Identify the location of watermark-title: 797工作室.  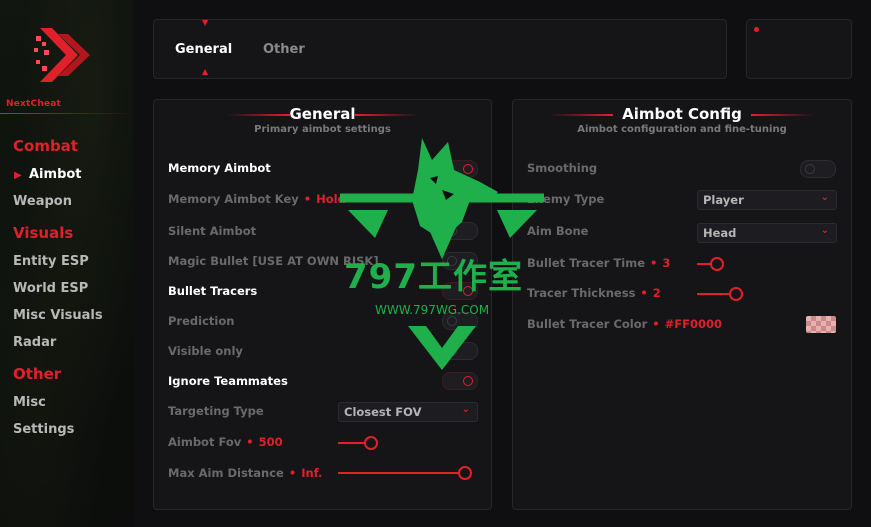
(433, 277).